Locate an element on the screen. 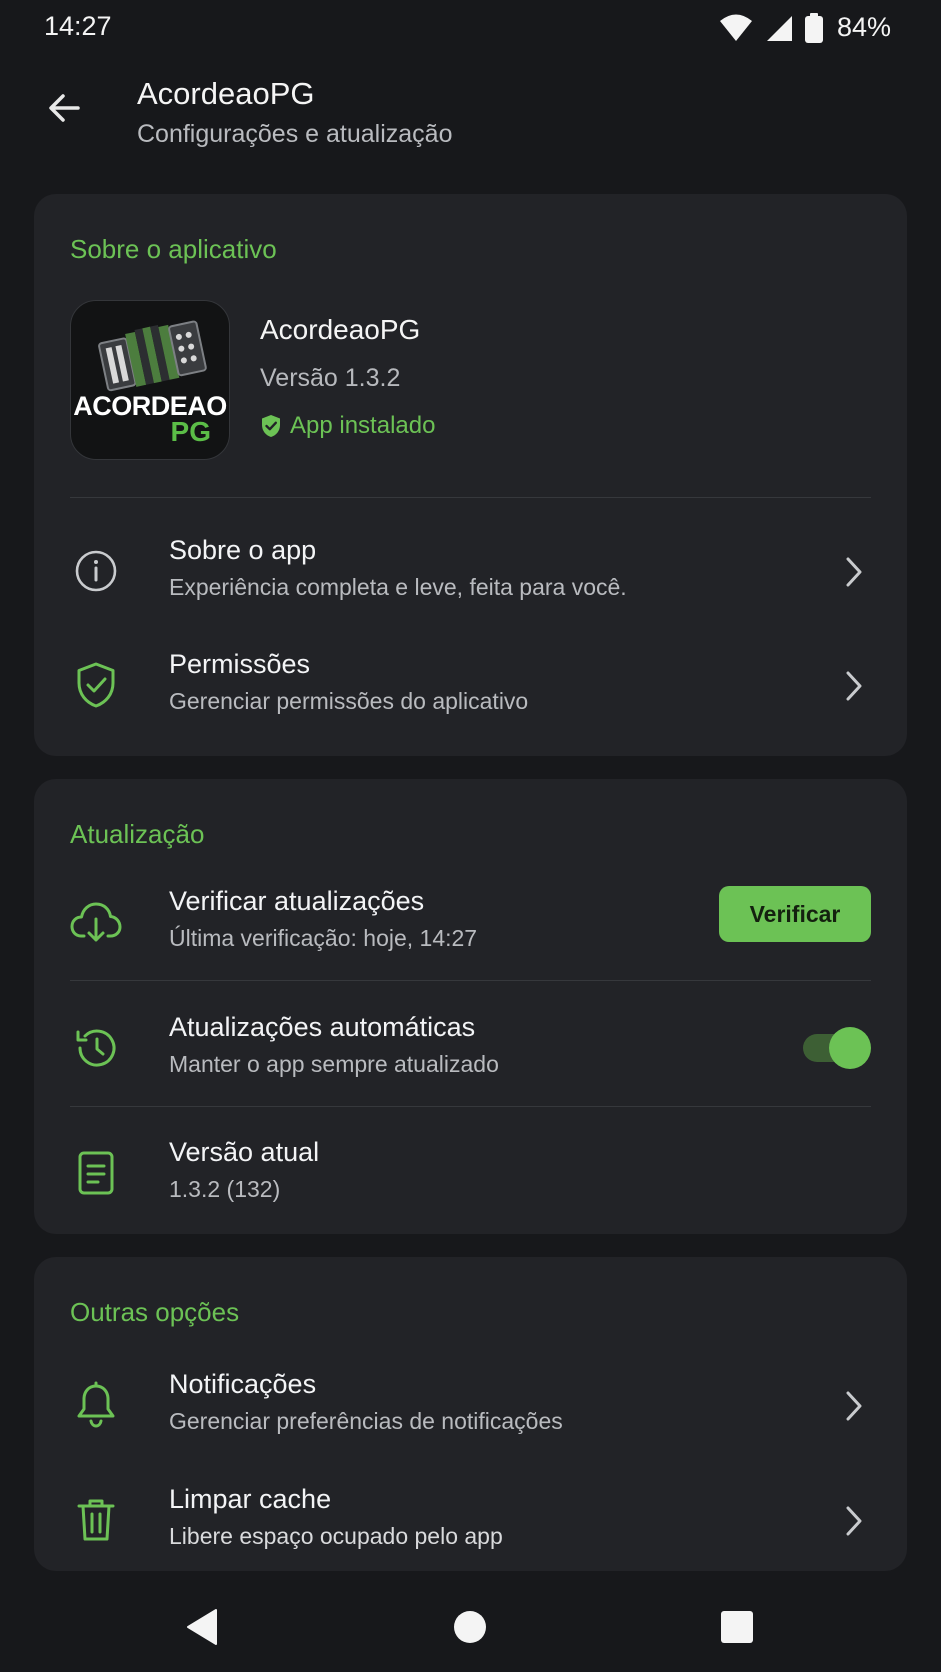 The width and height of the screenshot is (941, 1672). triangle-back-icon is located at coordinates (202, 1627).